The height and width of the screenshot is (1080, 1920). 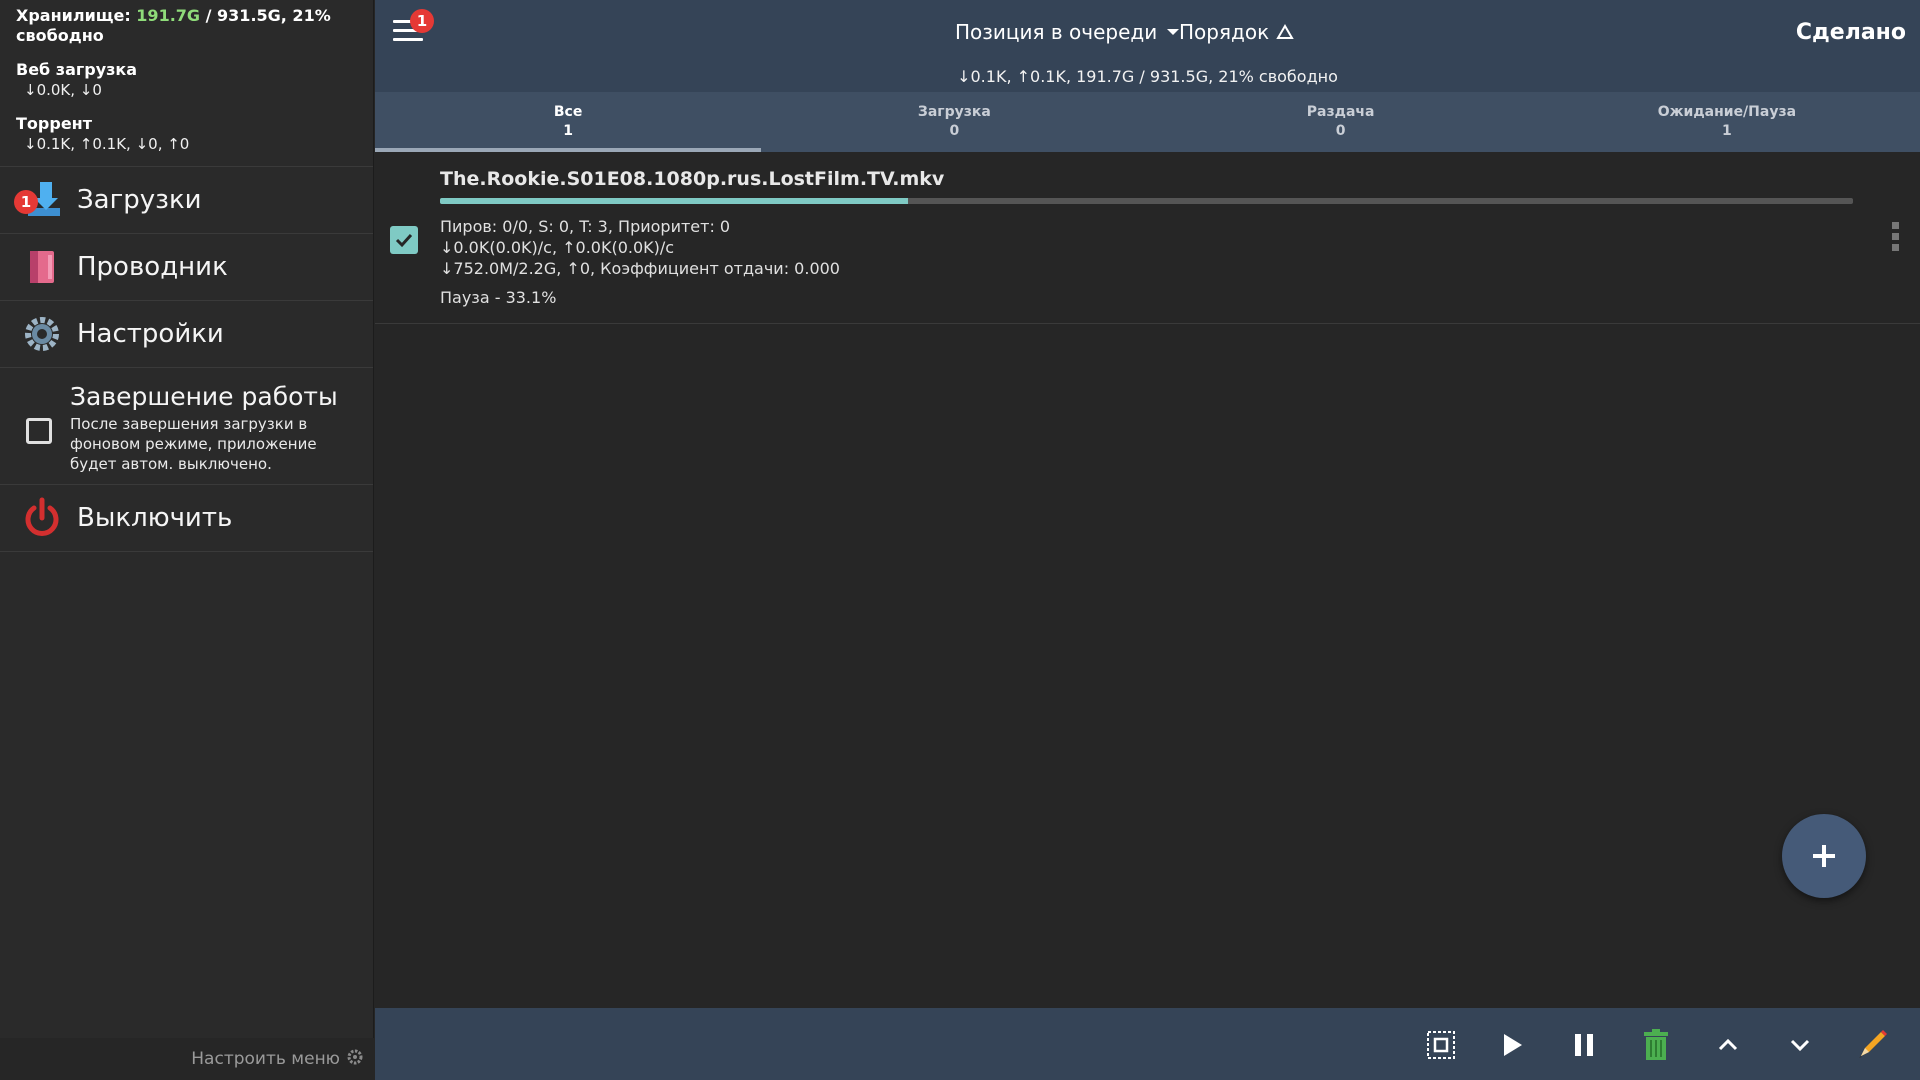 I want to click on torrent-progress-fill, so click(x=674, y=201).